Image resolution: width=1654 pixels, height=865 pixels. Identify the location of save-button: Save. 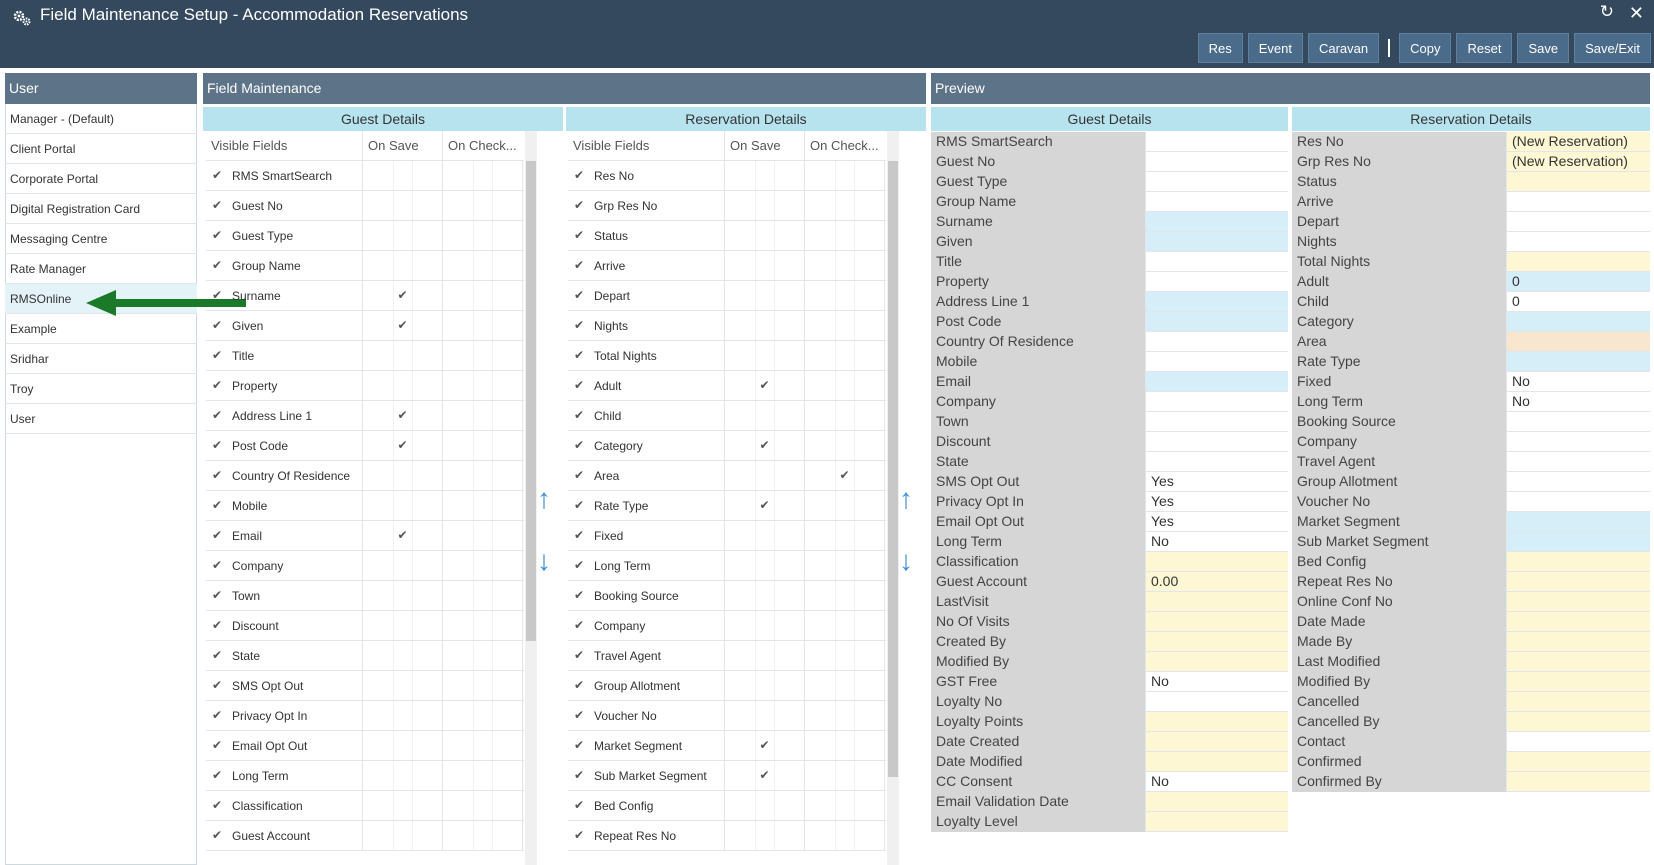
(1543, 48).